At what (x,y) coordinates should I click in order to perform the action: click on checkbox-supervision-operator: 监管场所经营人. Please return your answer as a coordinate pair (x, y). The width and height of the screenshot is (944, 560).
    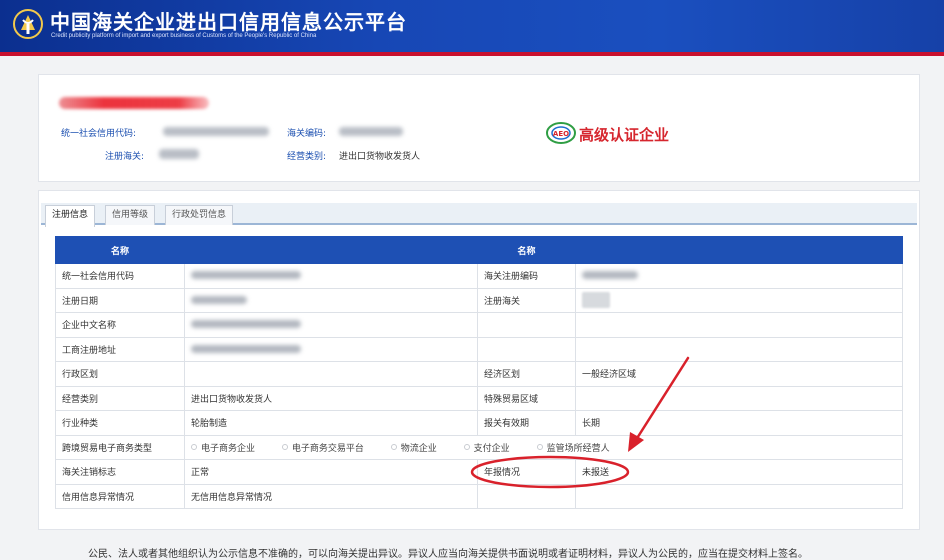
    Looking at the image, I should click on (573, 447).